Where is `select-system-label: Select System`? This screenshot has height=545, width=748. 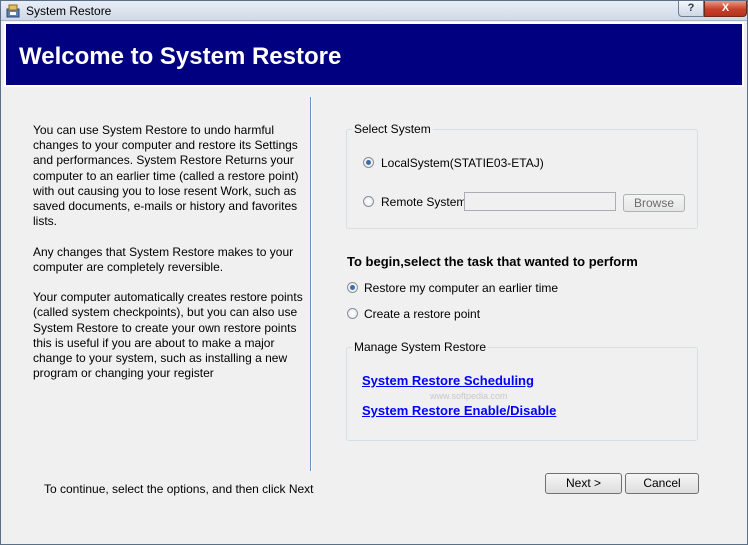
select-system-label: Select System is located at coordinates (392, 129).